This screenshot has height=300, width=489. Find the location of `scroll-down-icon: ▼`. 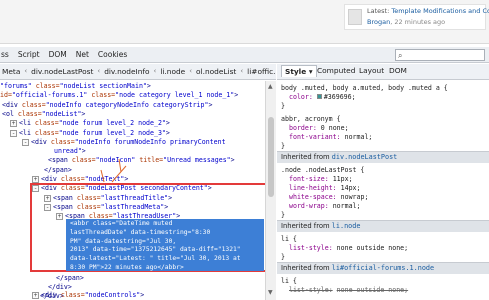

scroll-down-icon: ▼ is located at coordinates (270, 292).